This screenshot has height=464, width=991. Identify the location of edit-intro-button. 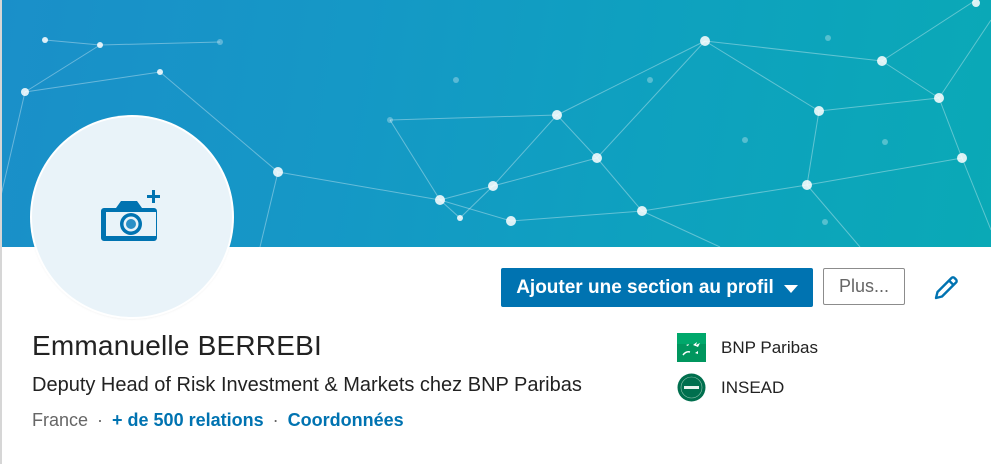
(946, 288).